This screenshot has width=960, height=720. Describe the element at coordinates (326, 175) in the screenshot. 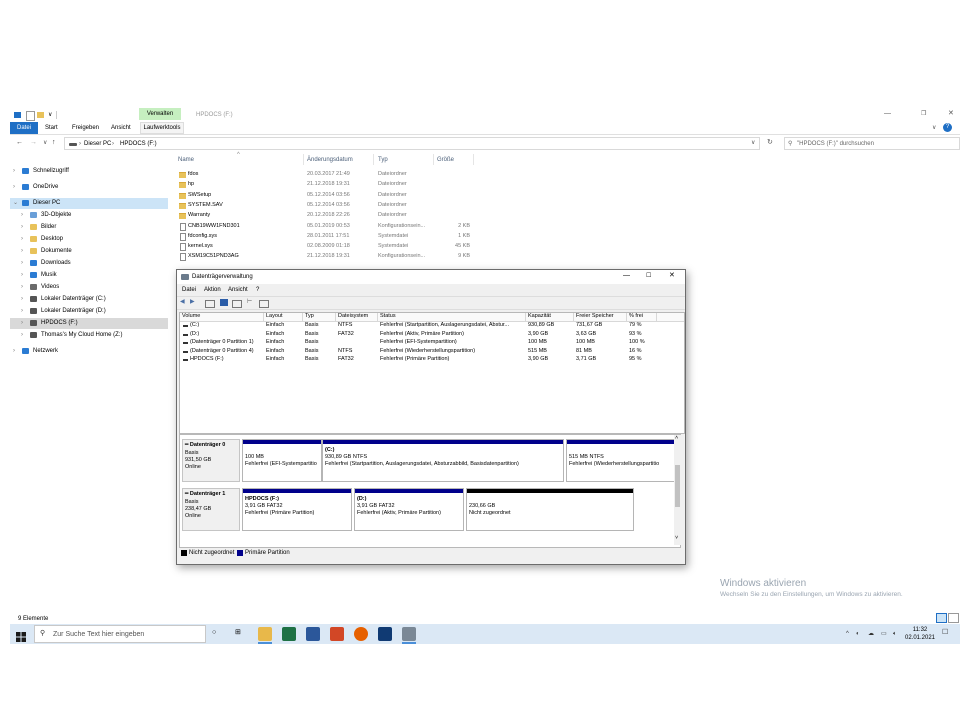

I see `file-row: fdos 20.03.2017 21:49 Dateiordner` at that location.